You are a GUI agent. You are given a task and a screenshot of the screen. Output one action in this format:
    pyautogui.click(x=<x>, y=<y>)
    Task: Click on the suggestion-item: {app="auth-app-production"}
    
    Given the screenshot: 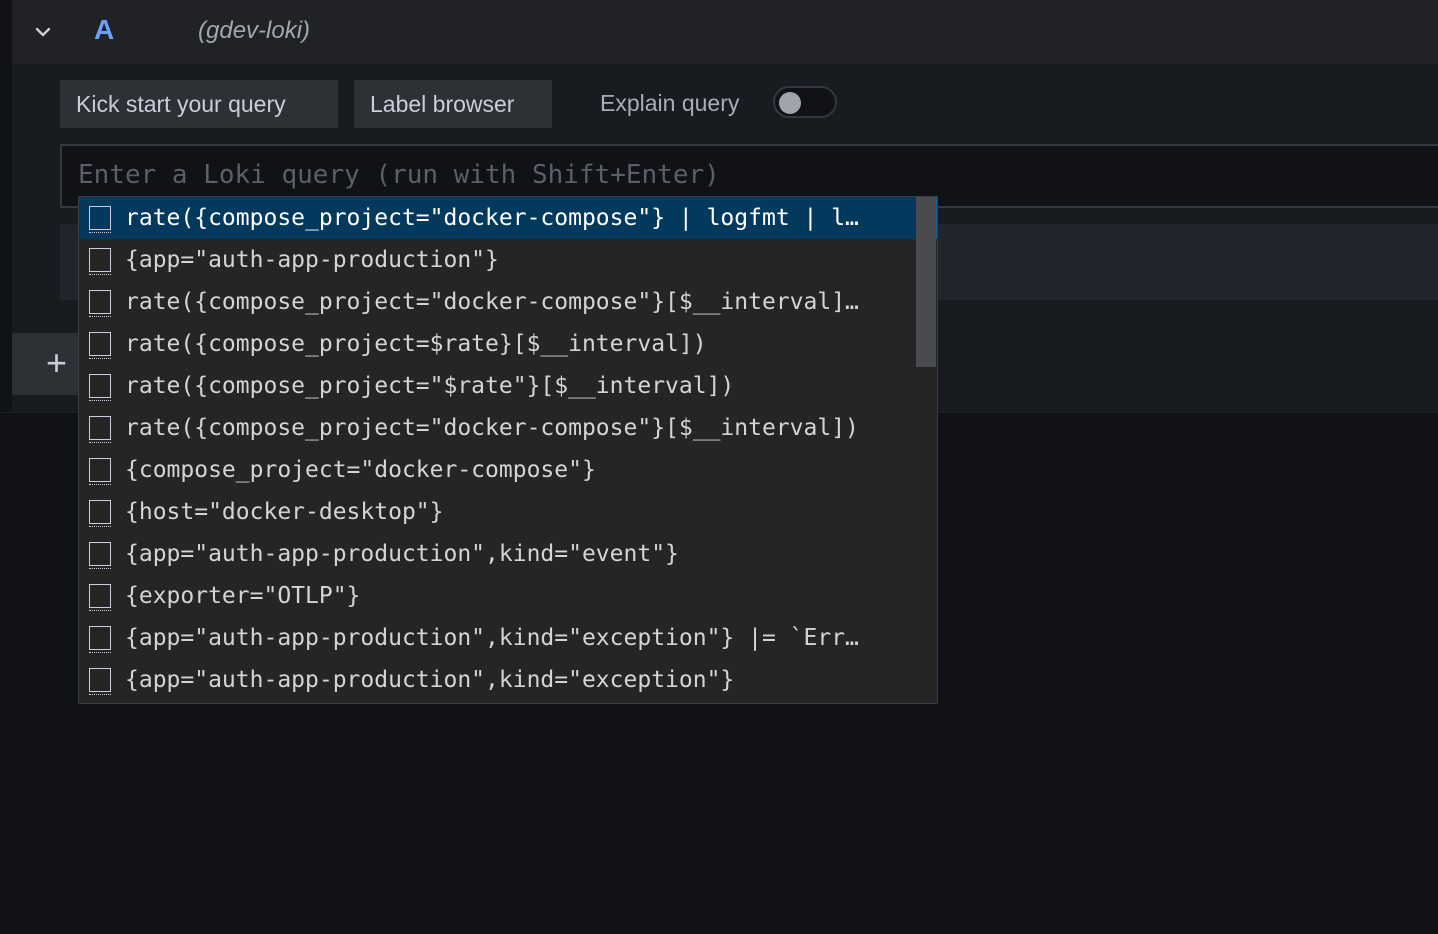 What is the action you would take?
    pyautogui.click(x=497, y=260)
    